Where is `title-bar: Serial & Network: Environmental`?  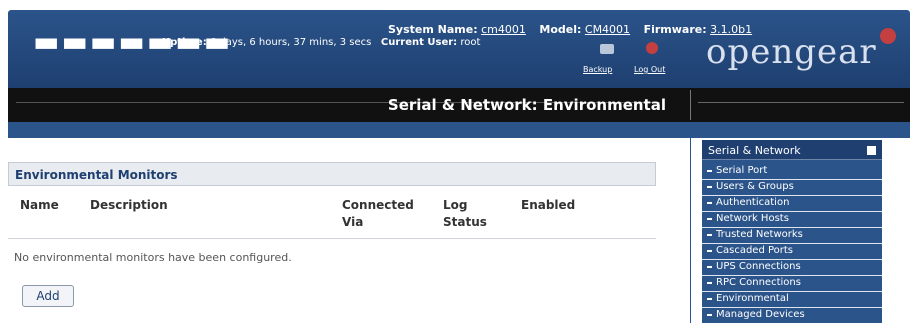 title-bar: Serial & Network: Environmental is located at coordinates (459, 105).